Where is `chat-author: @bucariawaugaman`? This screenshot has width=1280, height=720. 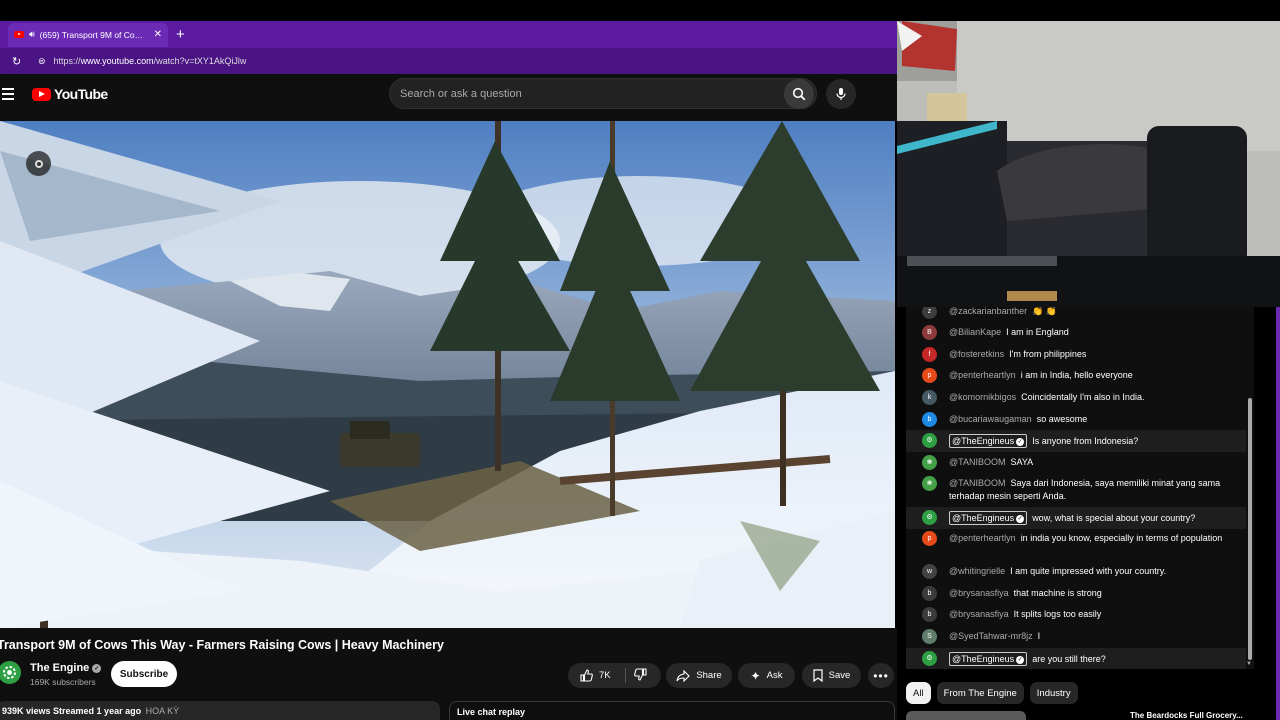 chat-author: @bucariawaugaman is located at coordinates (990, 419).